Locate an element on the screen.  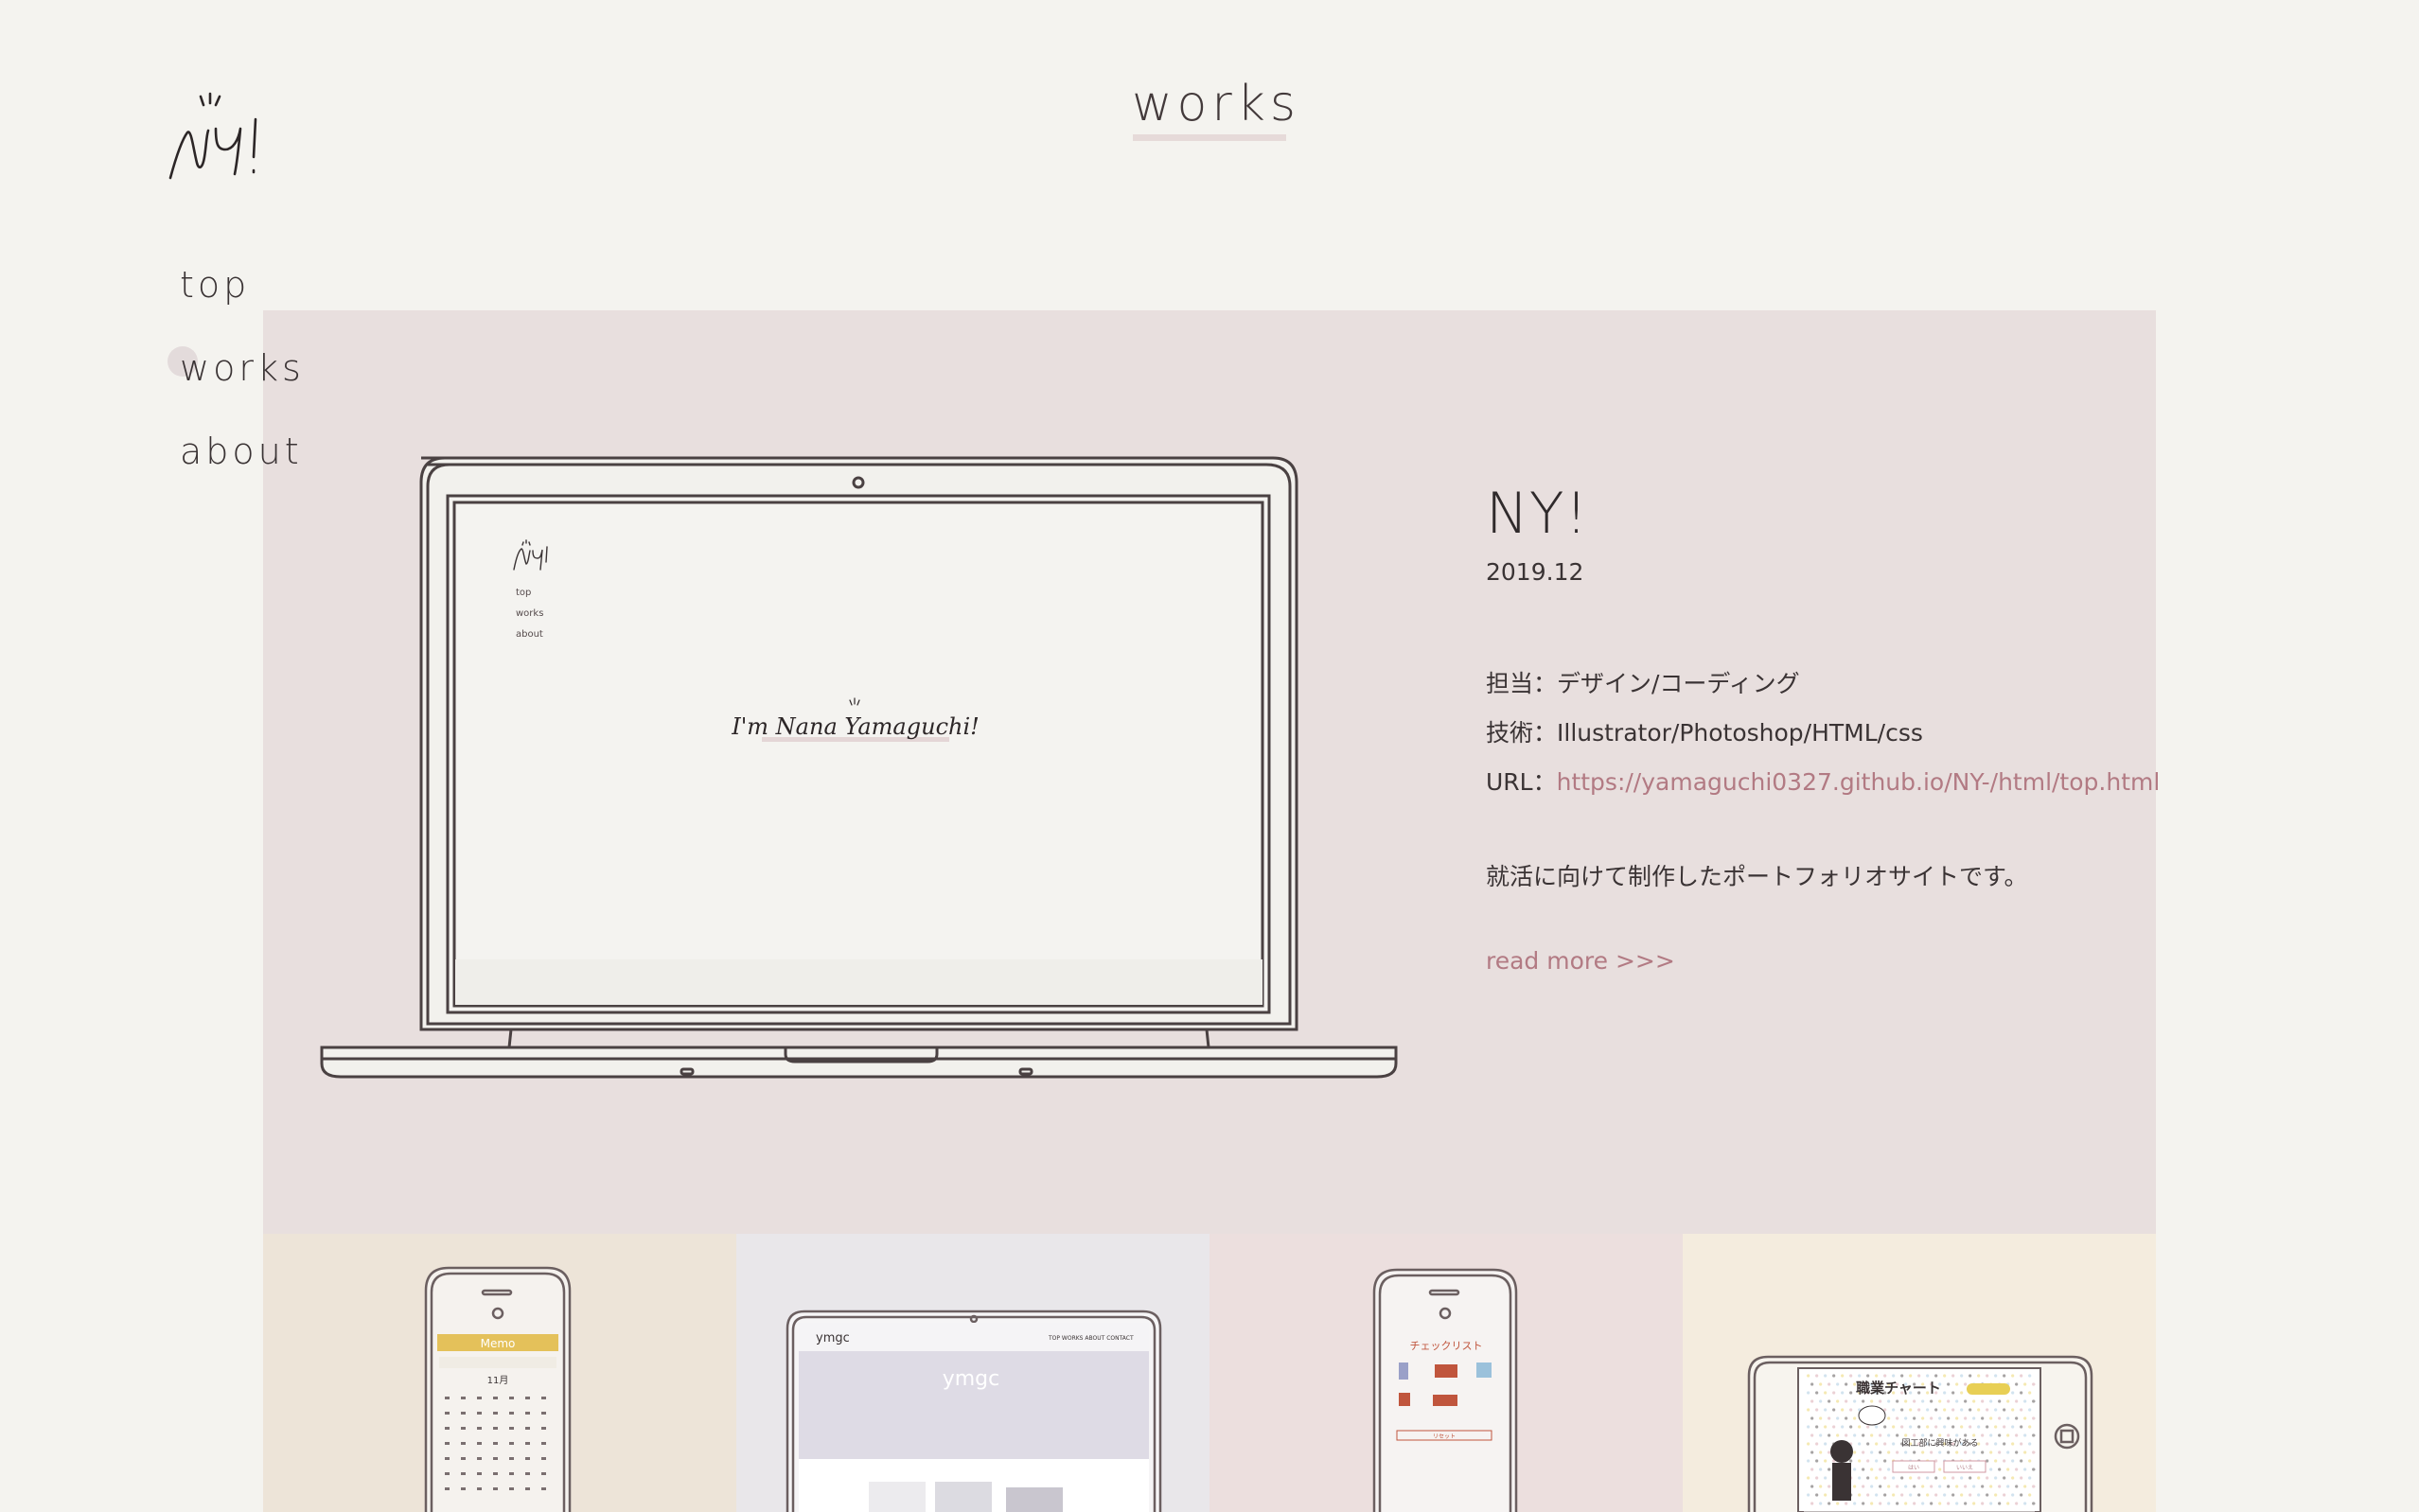
thumb-screen-title: チェックリスト is located at coordinates (1446, 1346).